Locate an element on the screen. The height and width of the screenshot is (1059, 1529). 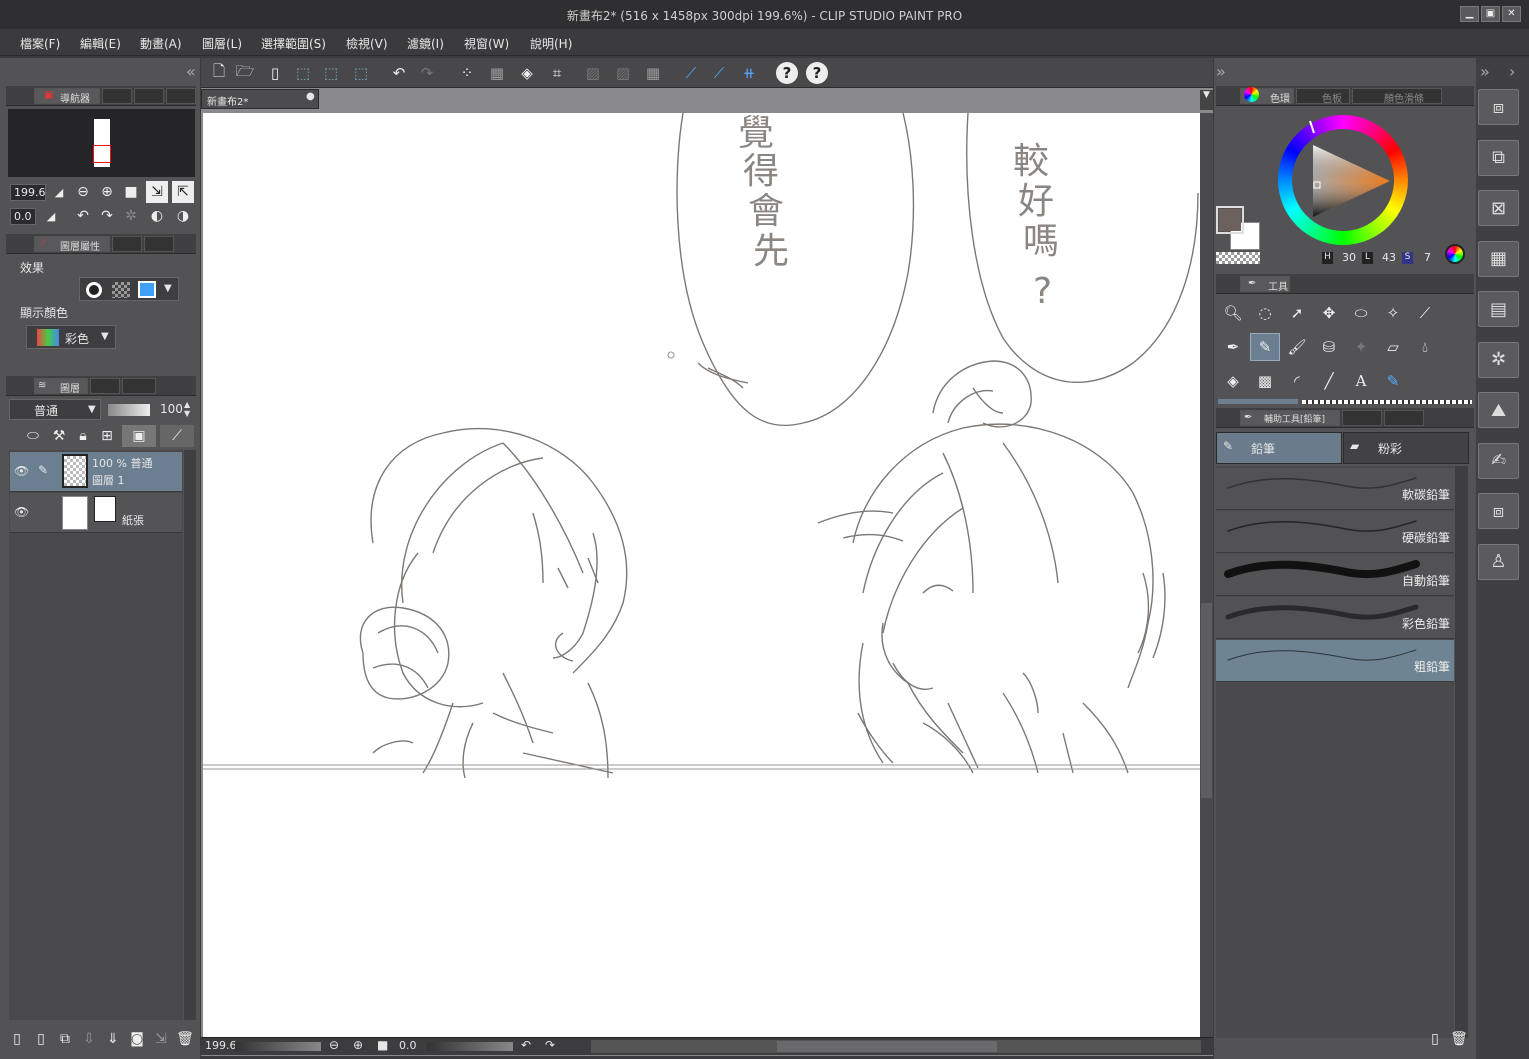
menu-help: 說明(H) is located at coordinates (551, 43).